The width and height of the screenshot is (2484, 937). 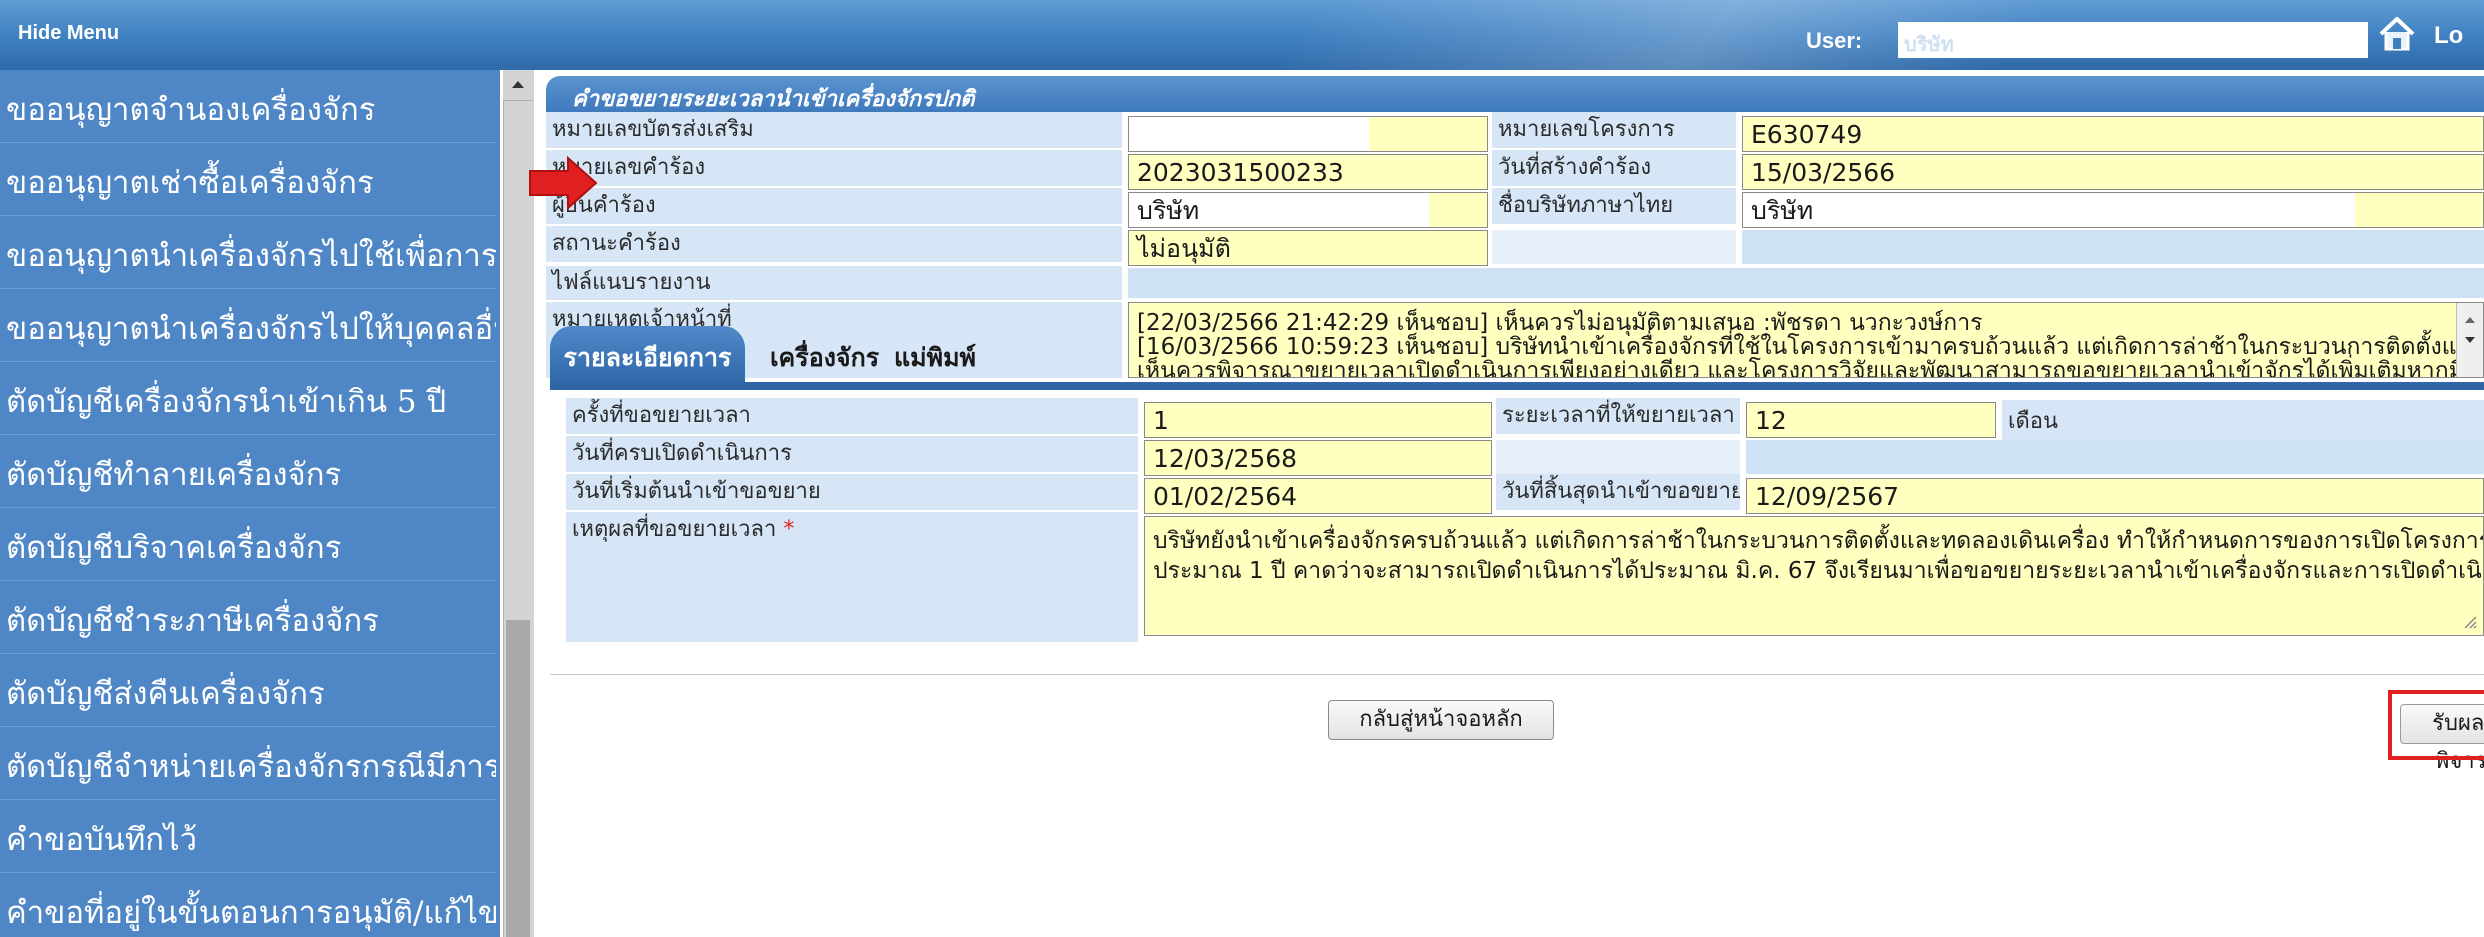 What do you see at coordinates (248, 402) in the screenshot?
I see `sidebar-item-over-5-years: ตัดบัญชีเครื่องจักรนำเข้าเกิน 5 ปี` at bounding box center [248, 402].